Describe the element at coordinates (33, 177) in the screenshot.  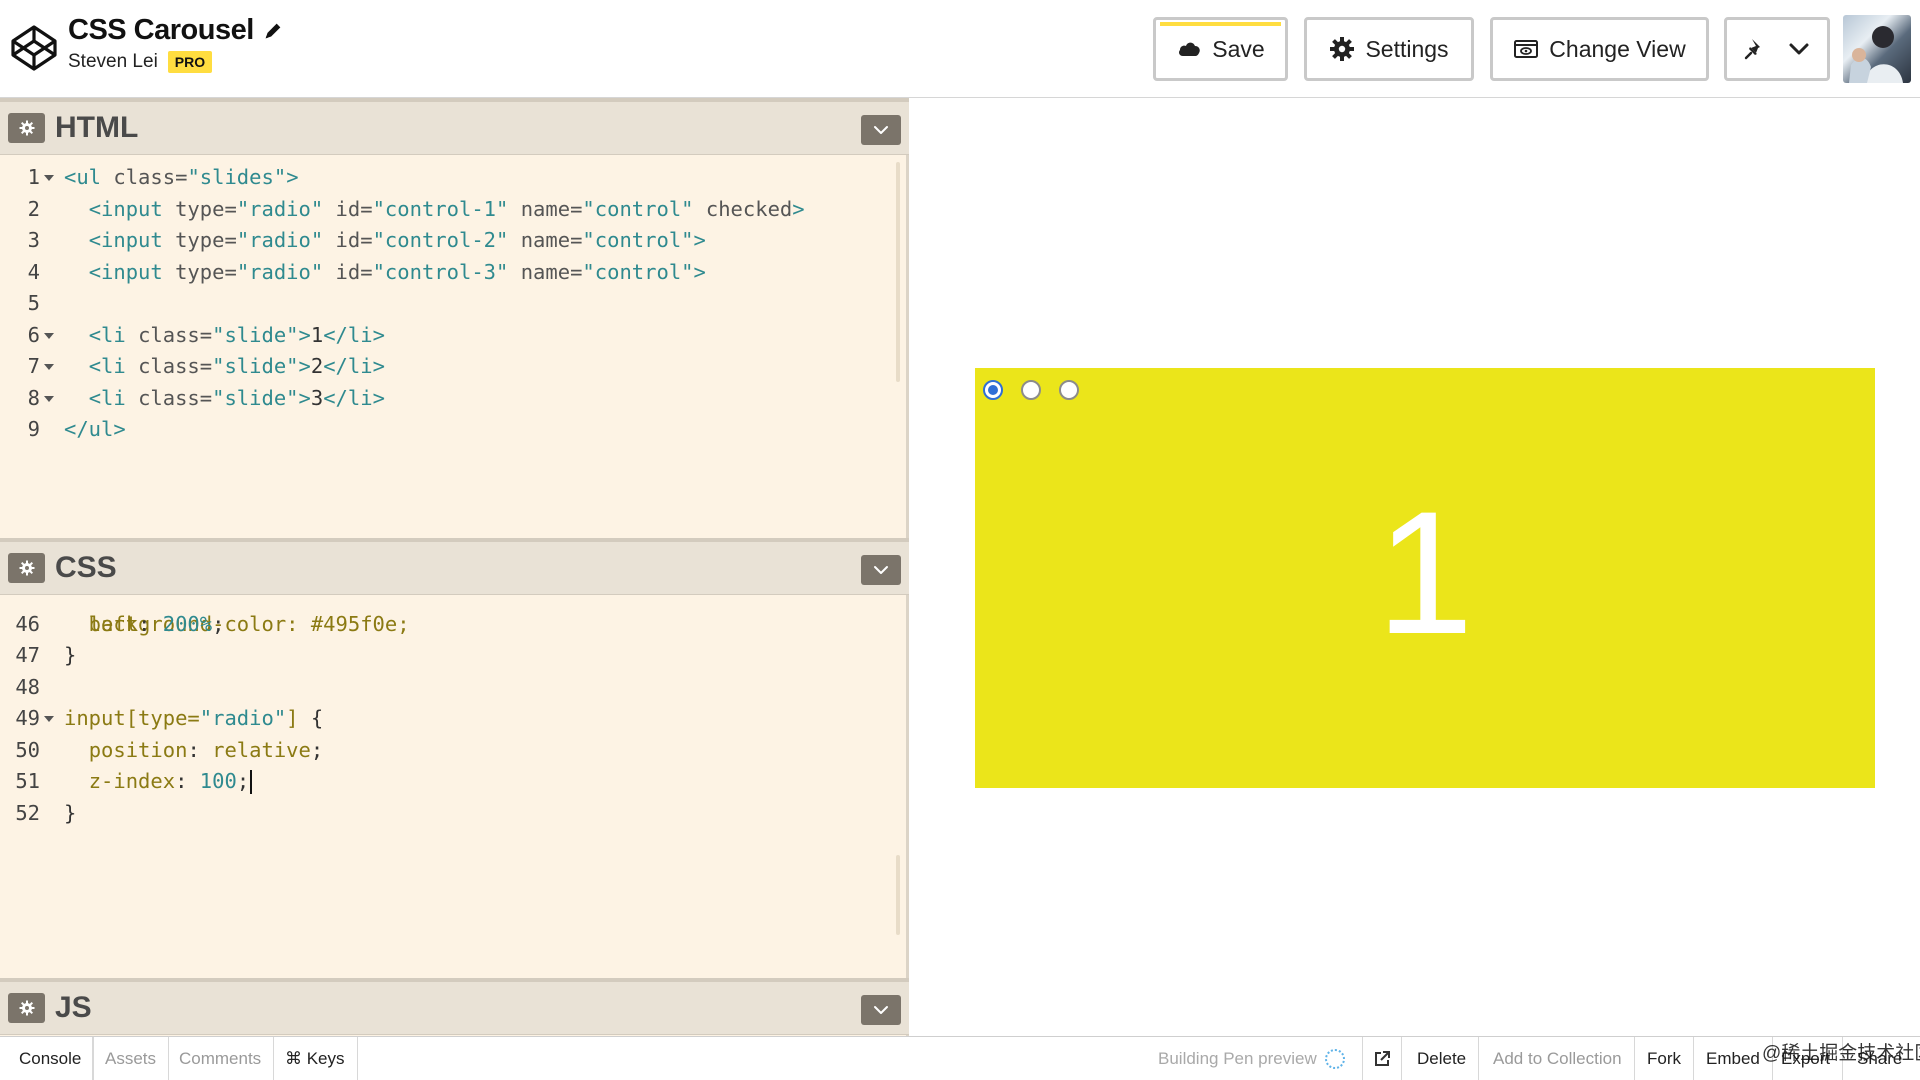
I see `line-number: 1` at that location.